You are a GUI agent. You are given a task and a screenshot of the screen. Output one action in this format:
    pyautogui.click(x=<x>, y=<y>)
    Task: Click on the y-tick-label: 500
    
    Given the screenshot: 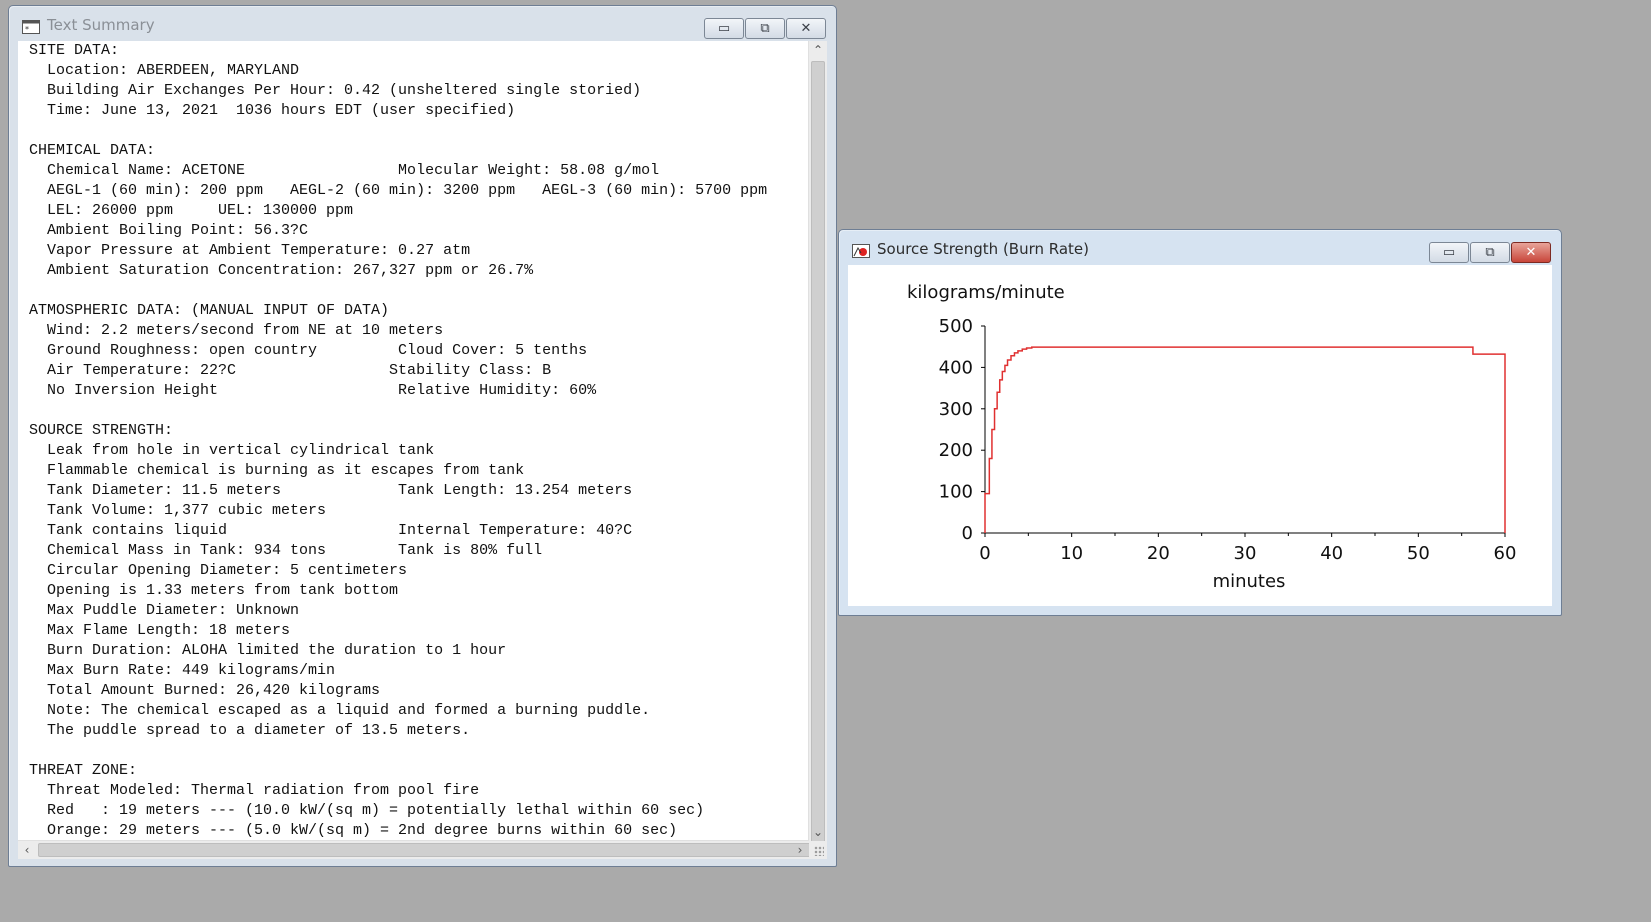 What is the action you would take?
    pyautogui.click(x=956, y=326)
    